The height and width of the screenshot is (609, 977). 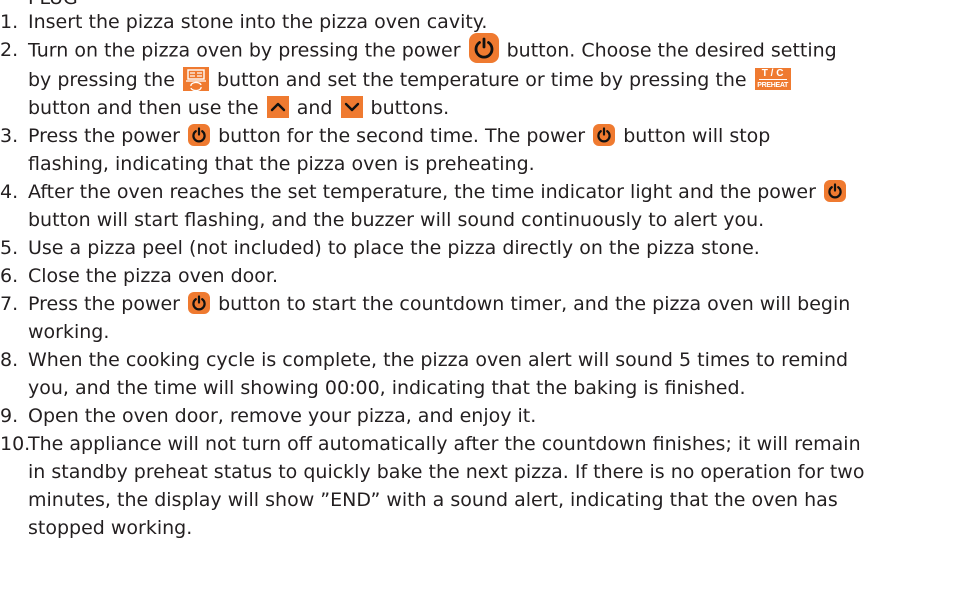 What do you see at coordinates (772, 74) in the screenshot?
I see `tc-label: T / C` at bounding box center [772, 74].